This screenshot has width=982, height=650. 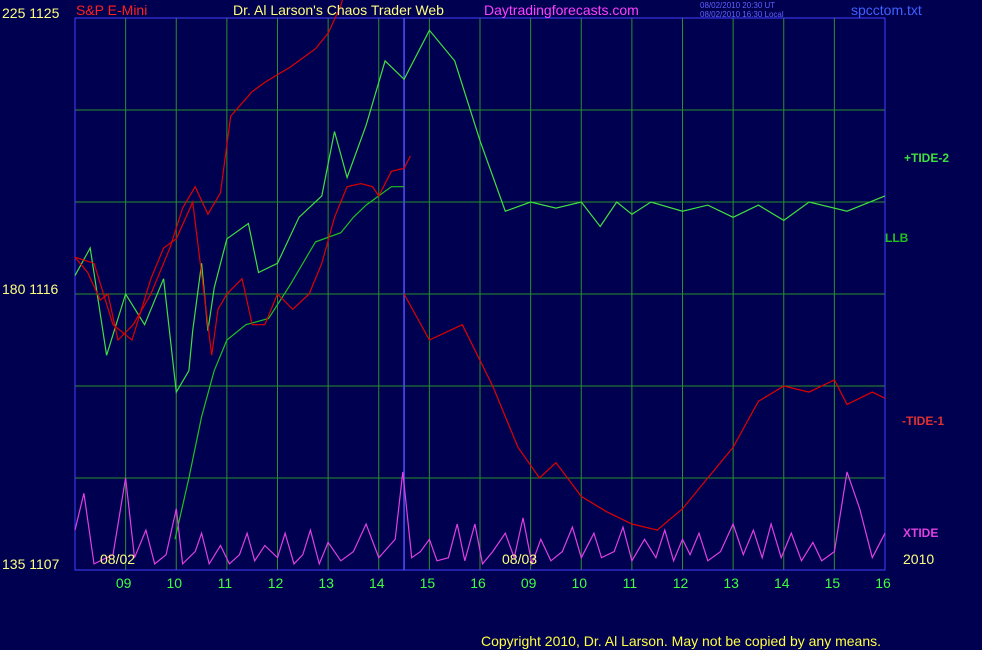 What do you see at coordinates (921, 533) in the screenshot?
I see `legend-xtide: XTIDE` at bounding box center [921, 533].